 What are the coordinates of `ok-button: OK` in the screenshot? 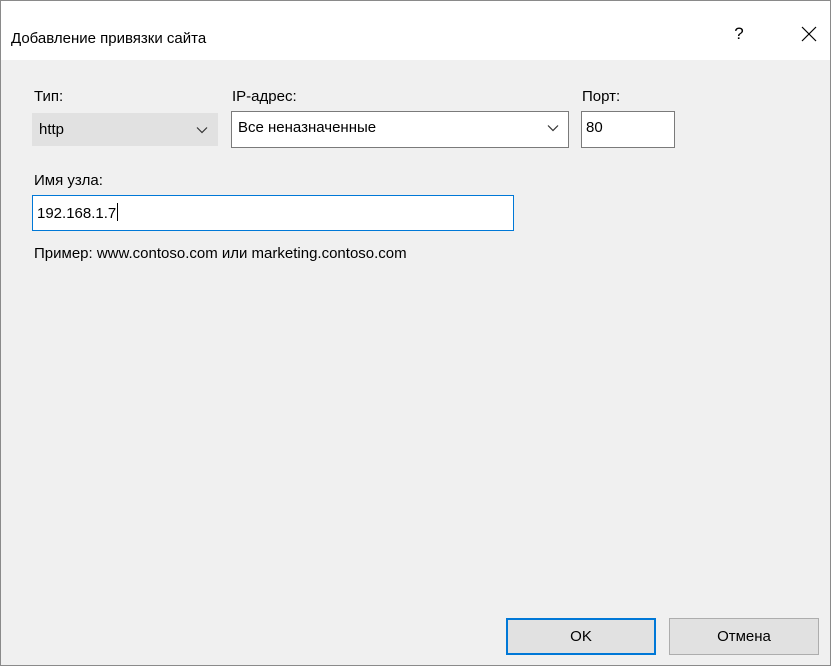 It's located at (581, 636).